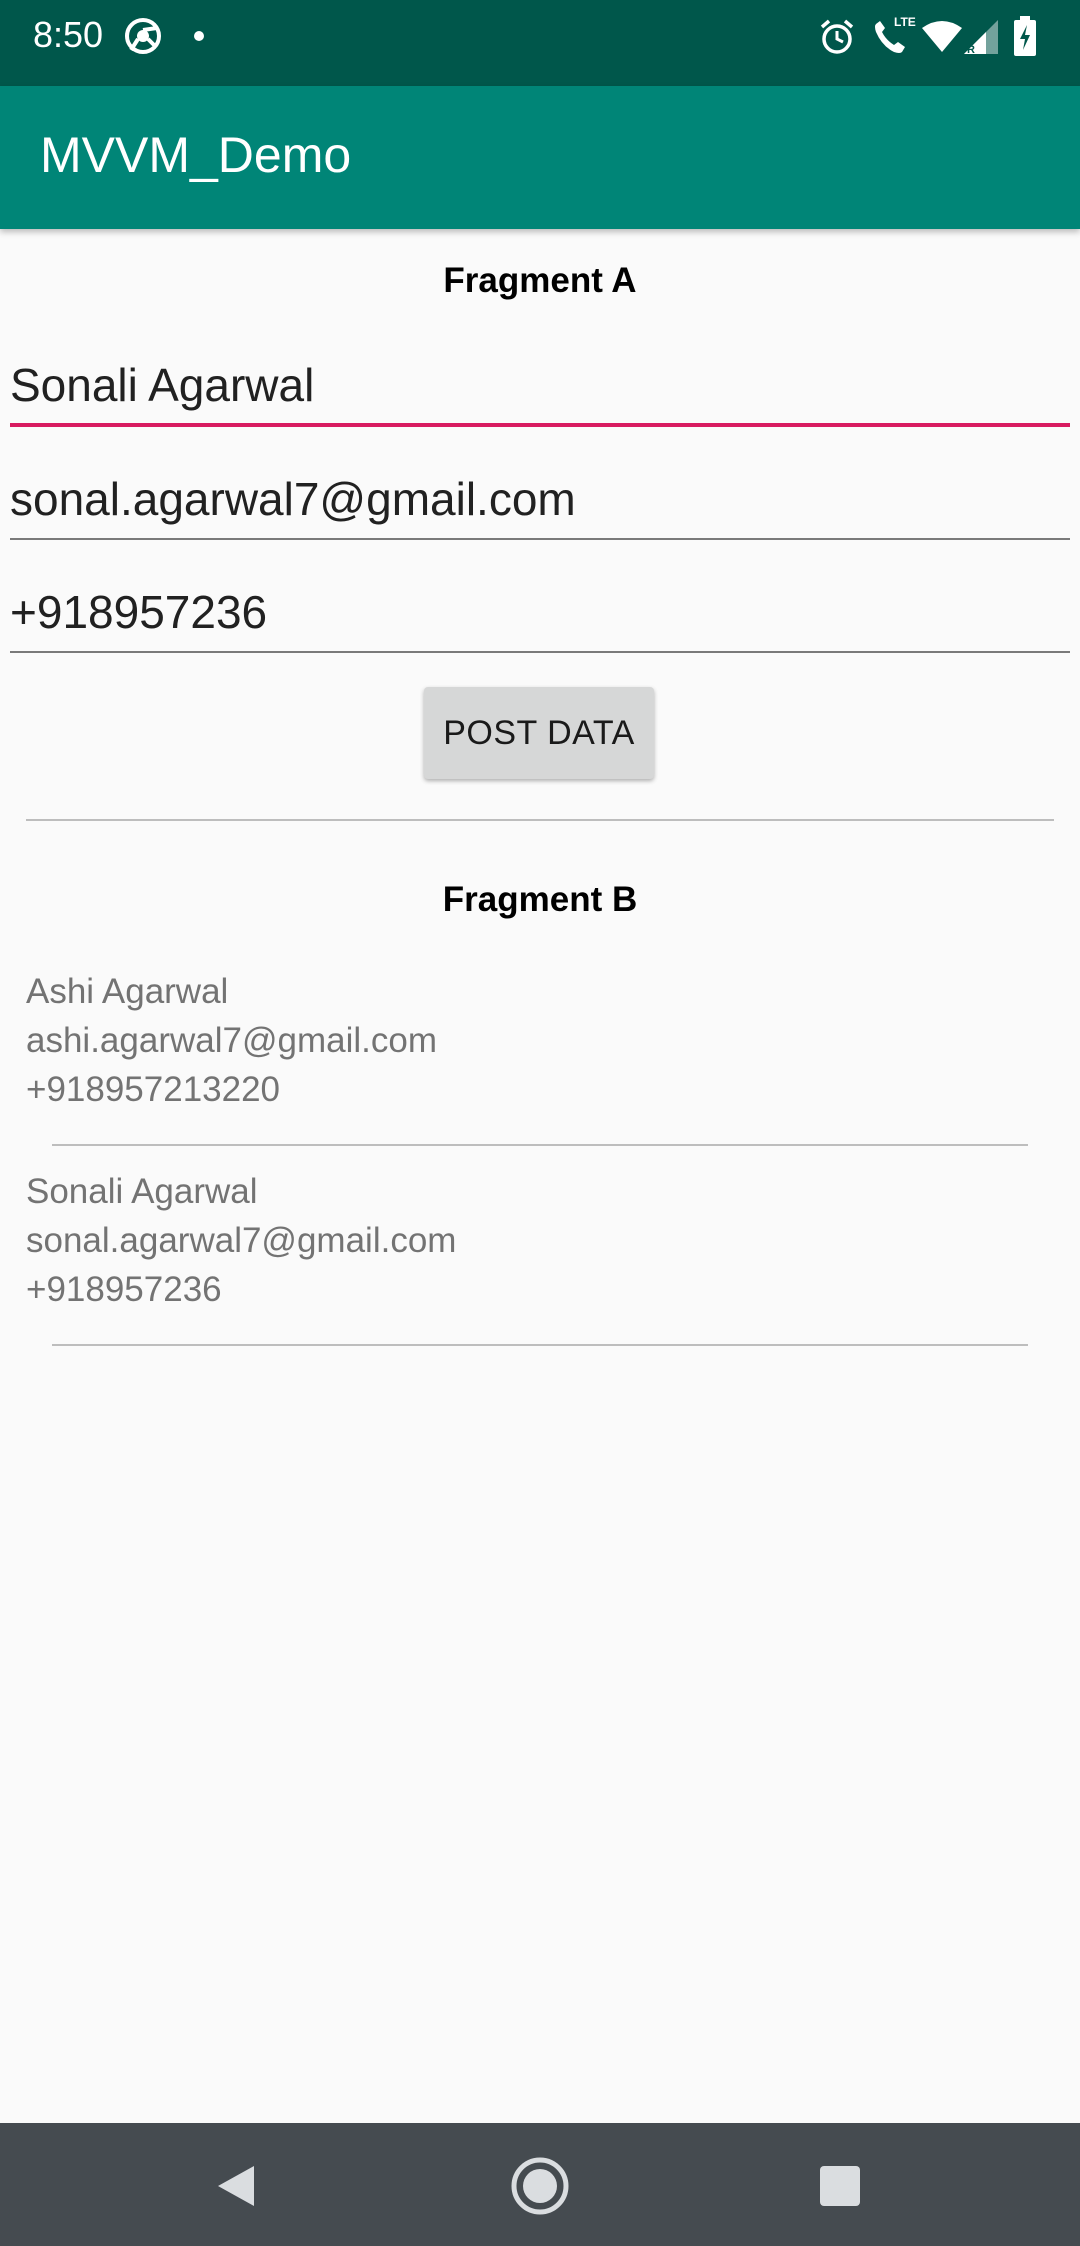 The height and width of the screenshot is (2246, 1080). I want to click on signal-icon: R, so click(981, 38).